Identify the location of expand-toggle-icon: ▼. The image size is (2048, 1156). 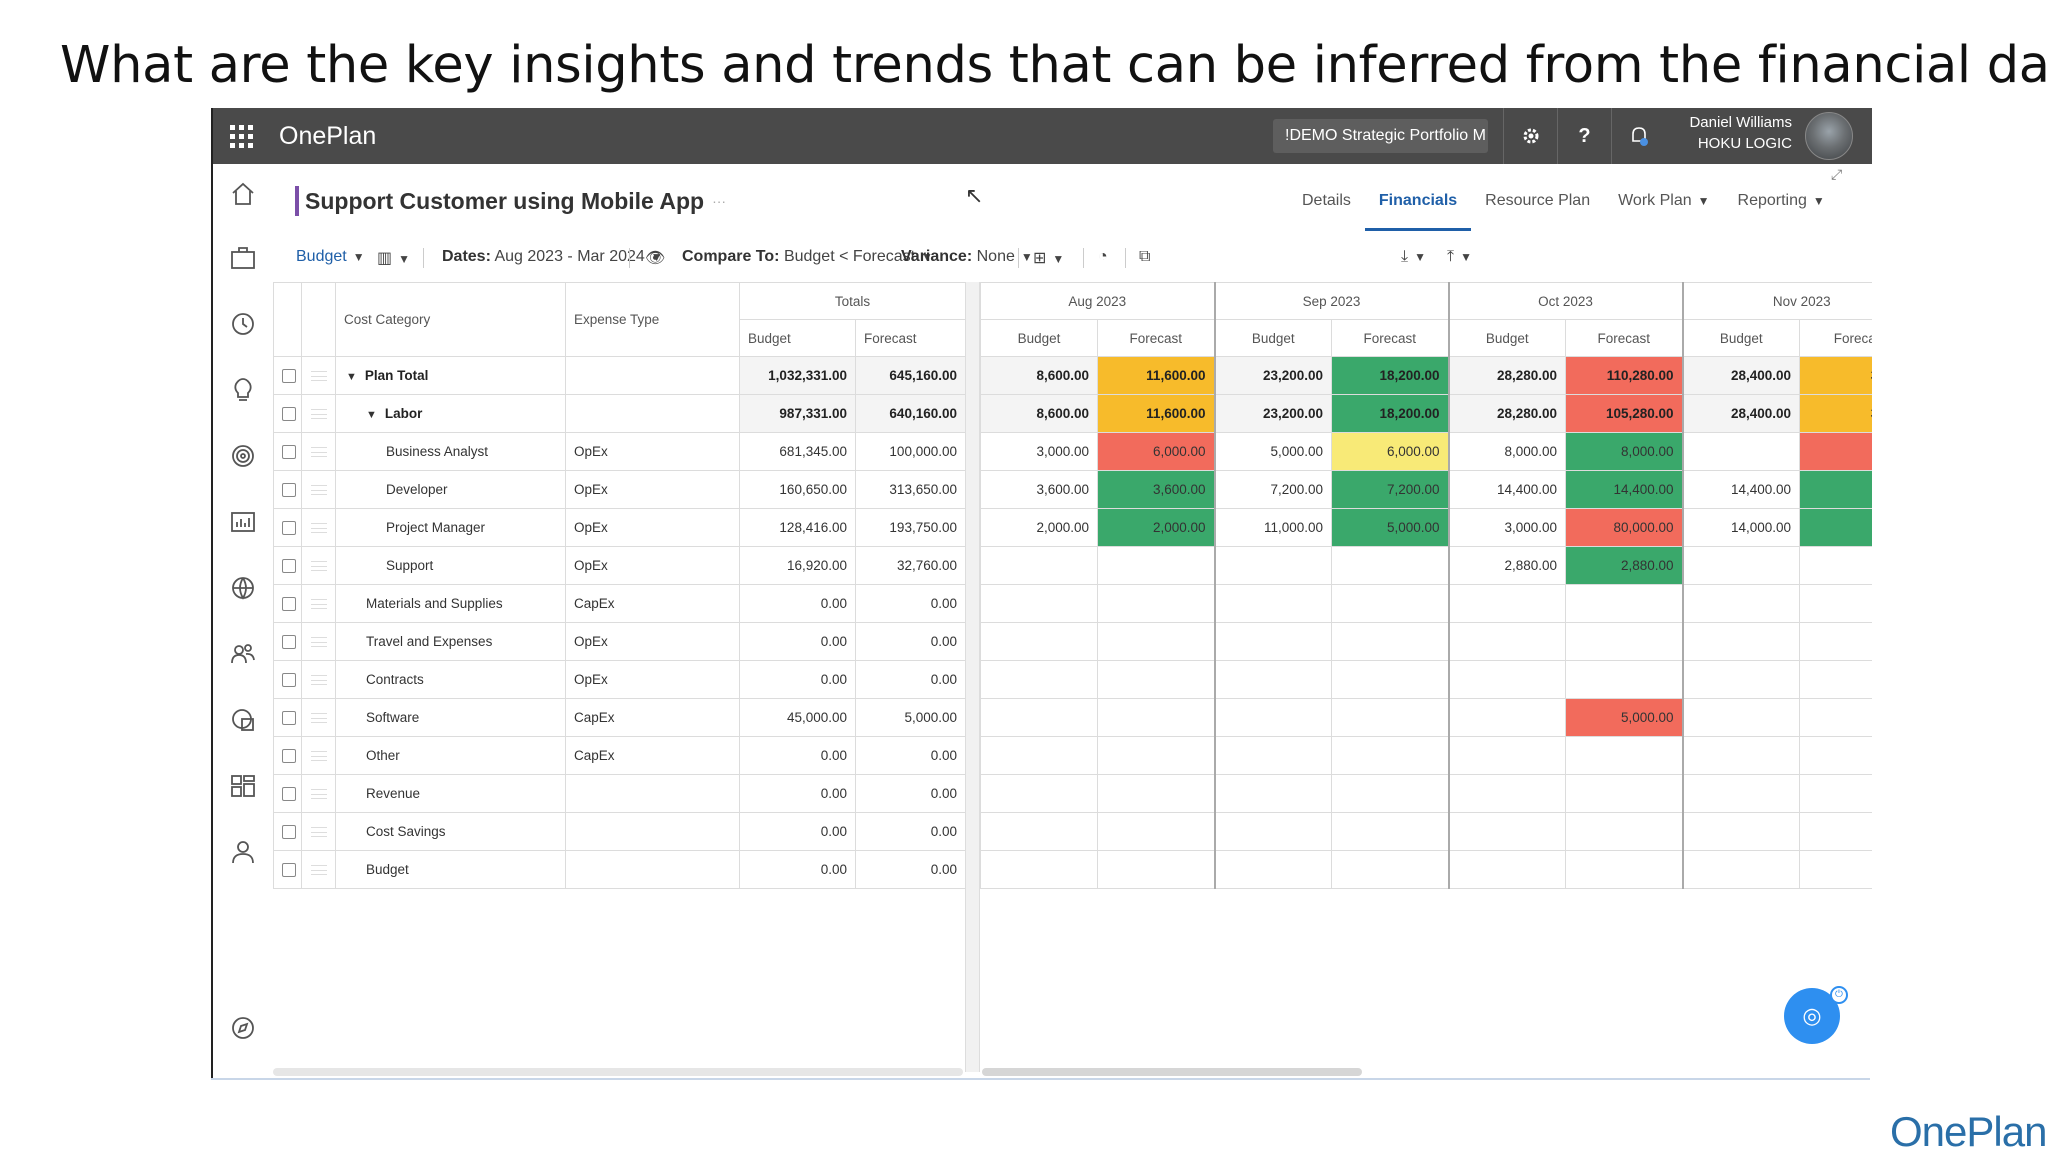
(371, 415).